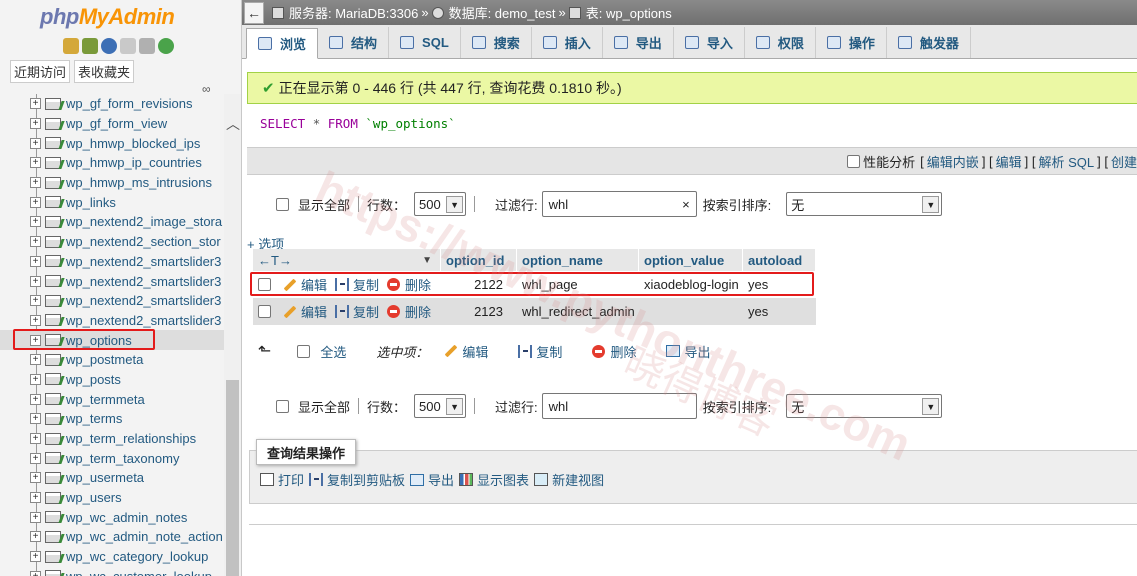  What do you see at coordinates (347, 260) in the screenshot?
I see `column-arrows: ←T→ ▼` at bounding box center [347, 260].